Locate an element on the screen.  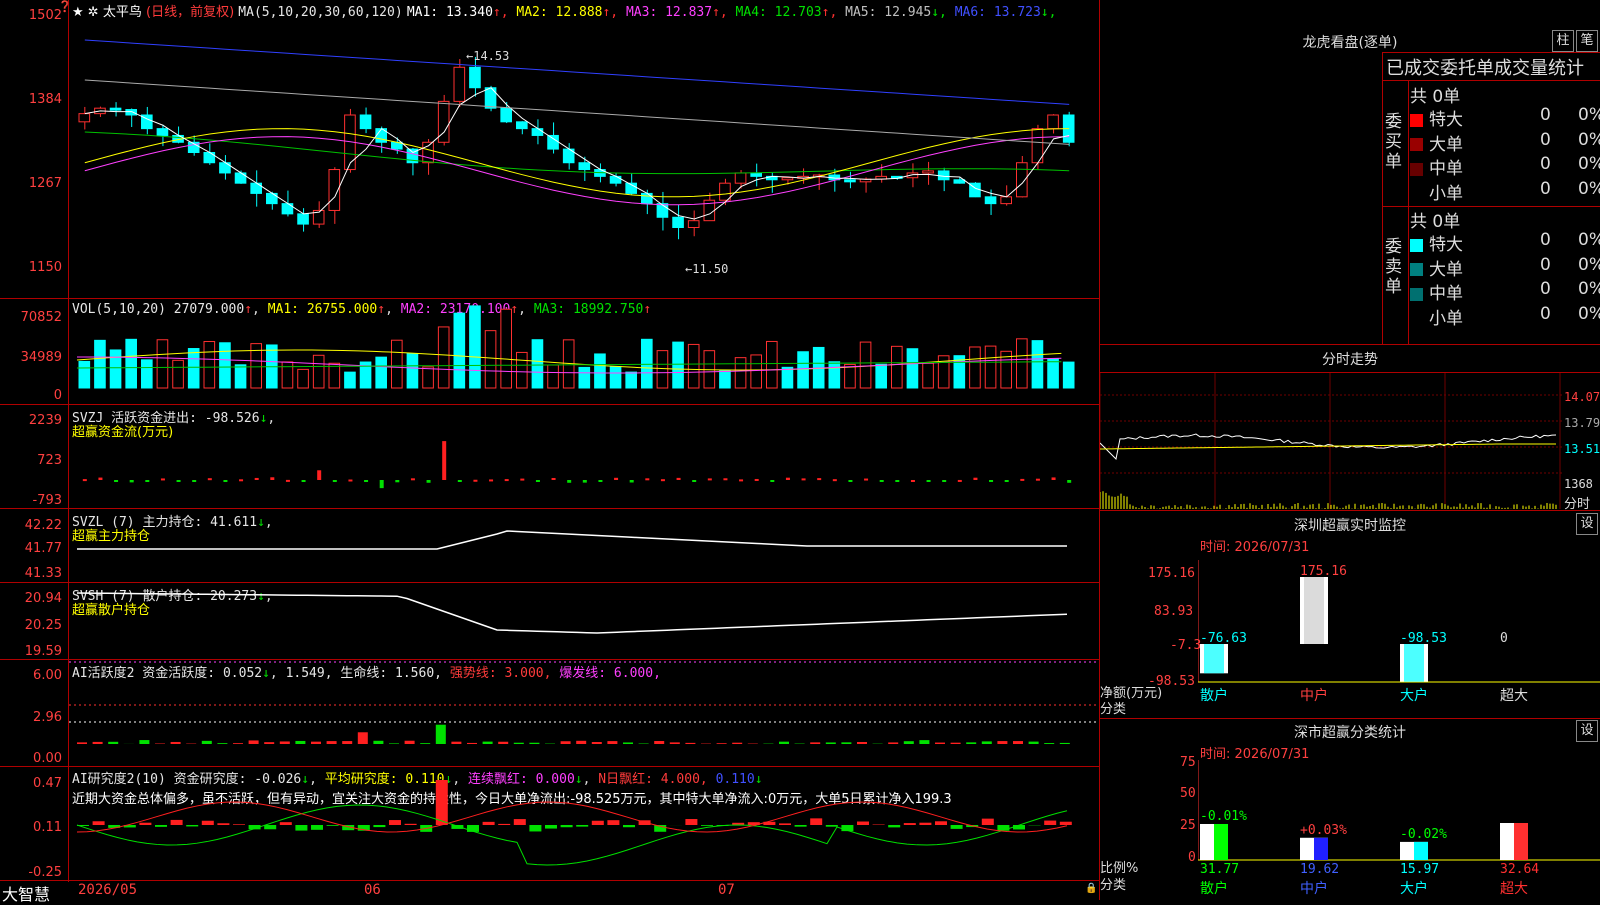
sz-stats-value: 15.97 is located at coordinates (1419, 869).